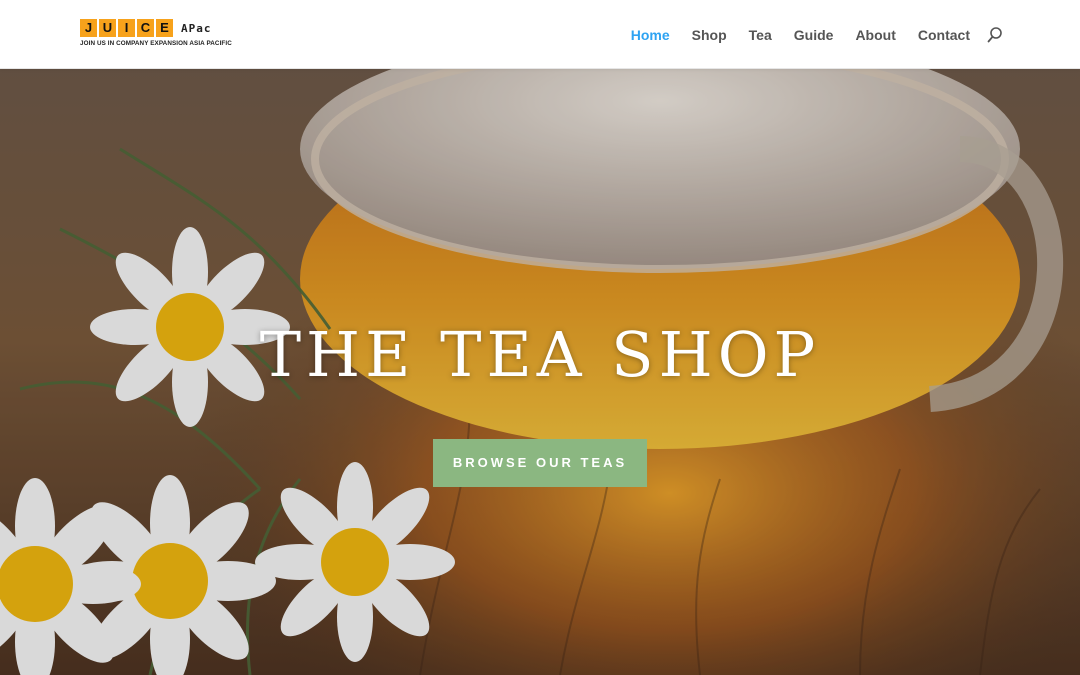 The width and height of the screenshot is (1080, 675). I want to click on nav-contact: Contact, so click(944, 35).